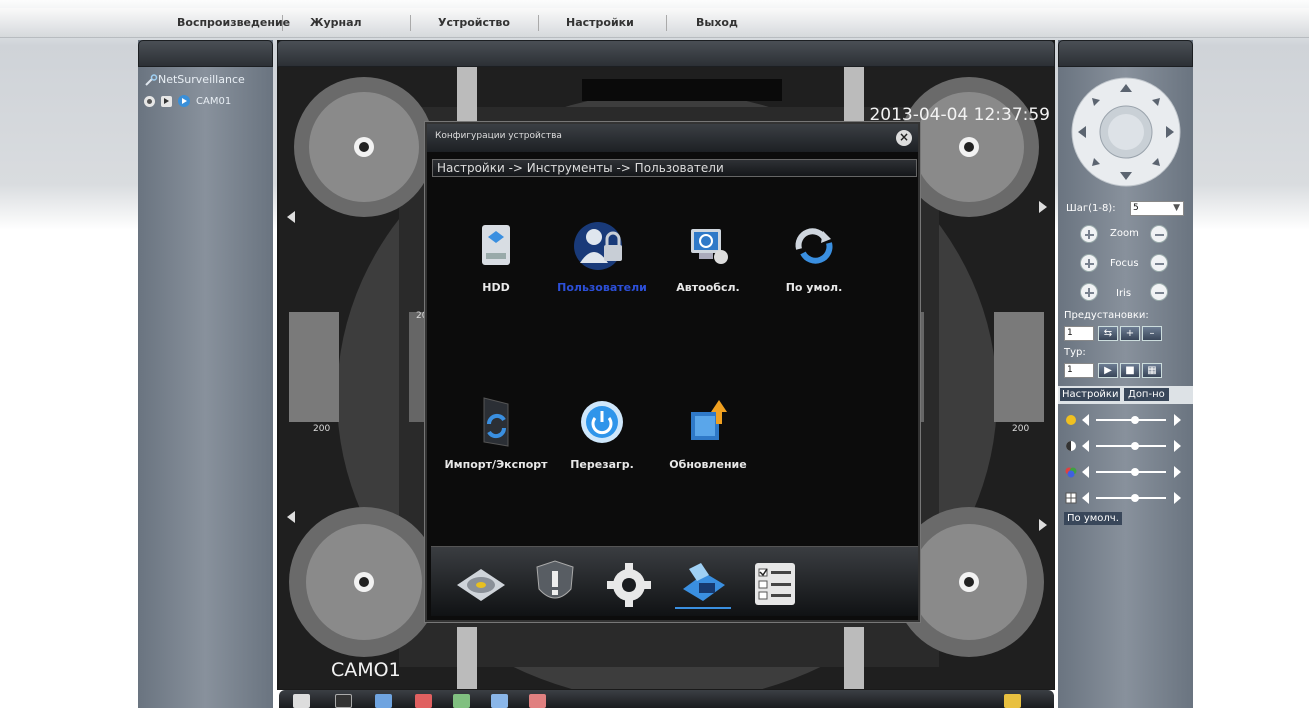 Image resolution: width=1309 pixels, height=708 pixels. I want to click on iris-close-button, so click(1159, 292).